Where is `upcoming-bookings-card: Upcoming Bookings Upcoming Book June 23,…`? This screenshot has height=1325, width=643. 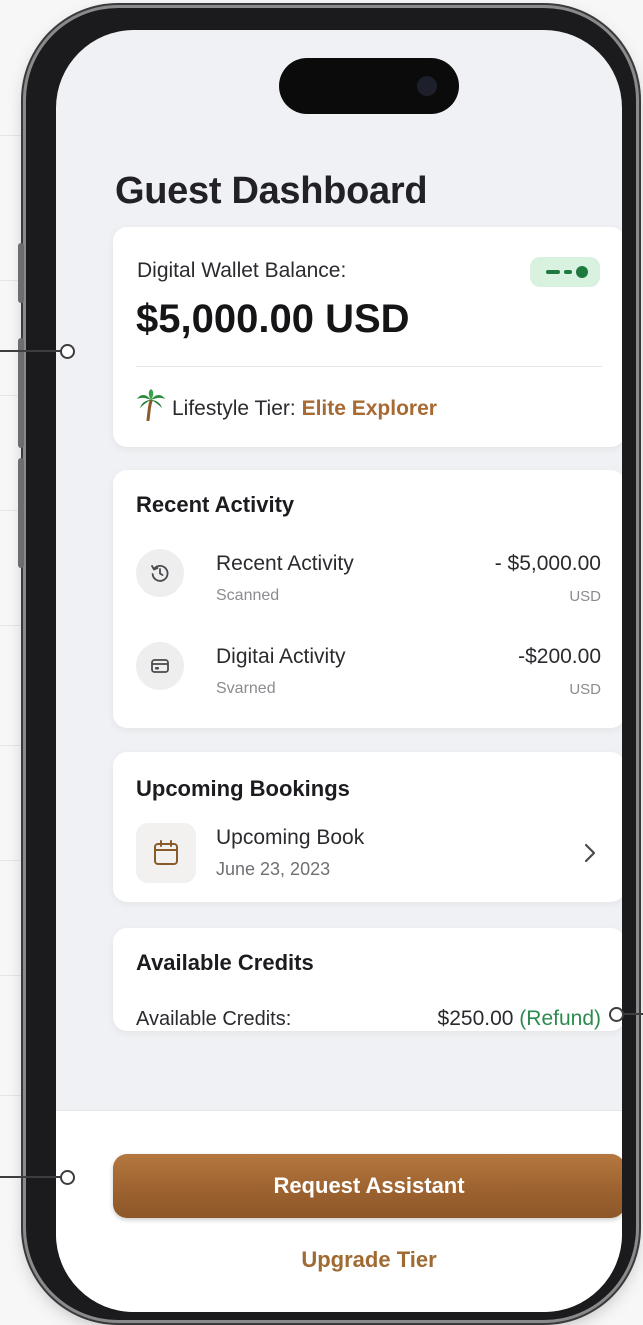
upcoming-bookings-card: Upcoming Bookings Upcoming Book June 23,… is located at coordinates (367, 827).